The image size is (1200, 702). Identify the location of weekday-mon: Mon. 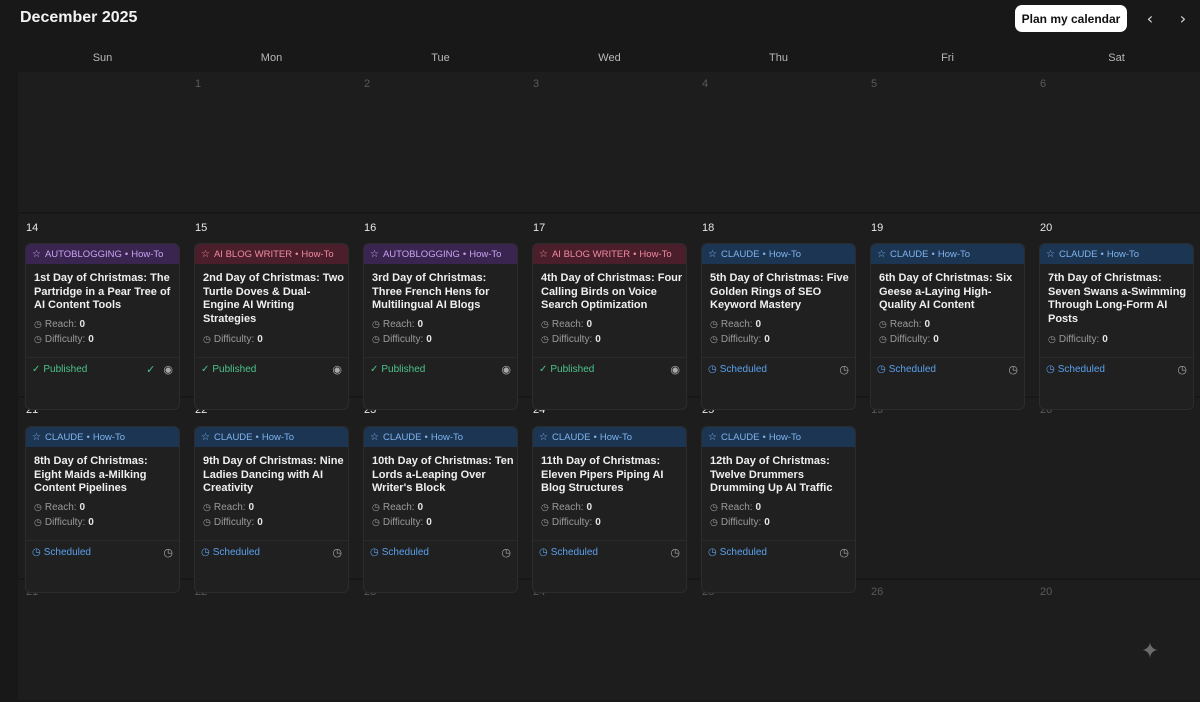
(271, 58).